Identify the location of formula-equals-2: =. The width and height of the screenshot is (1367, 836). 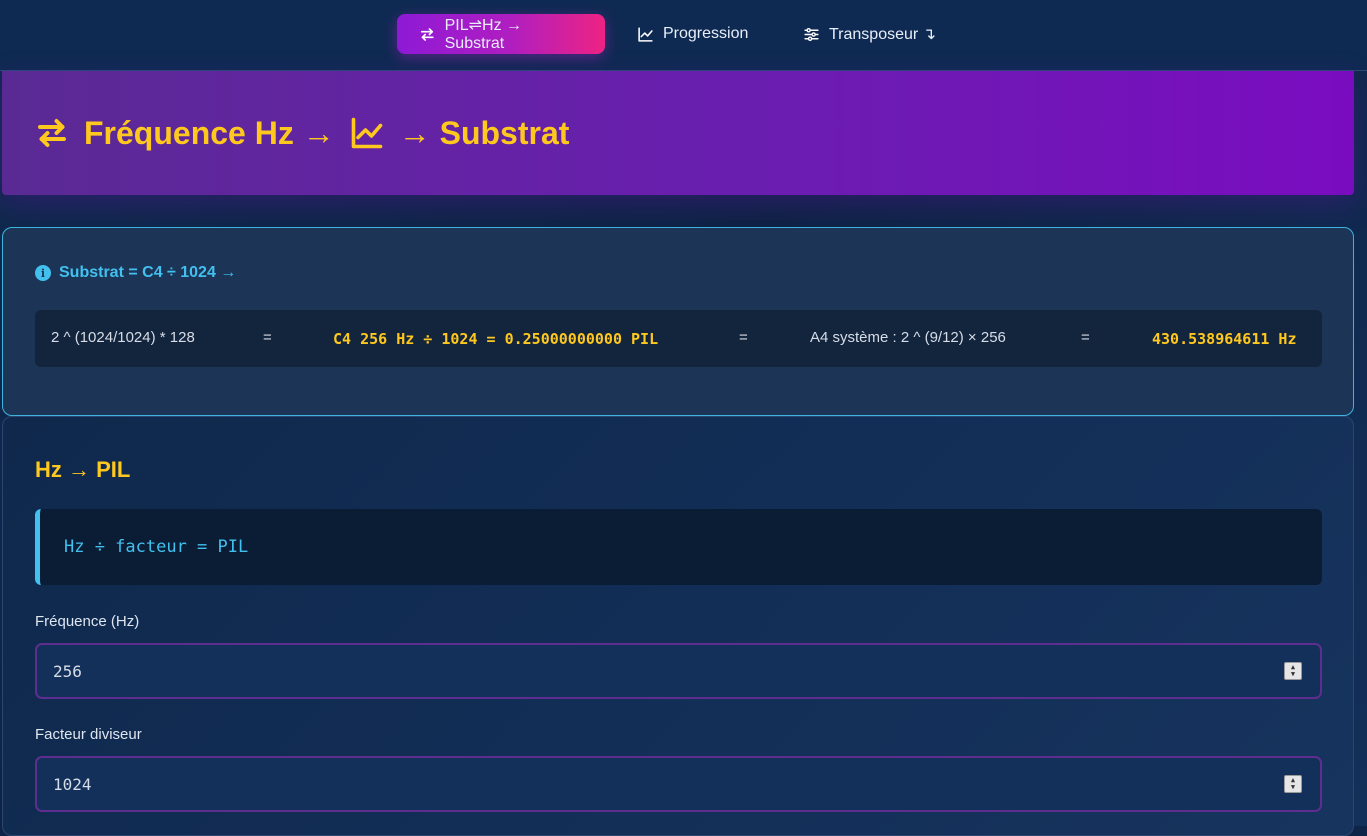
(743, 337).